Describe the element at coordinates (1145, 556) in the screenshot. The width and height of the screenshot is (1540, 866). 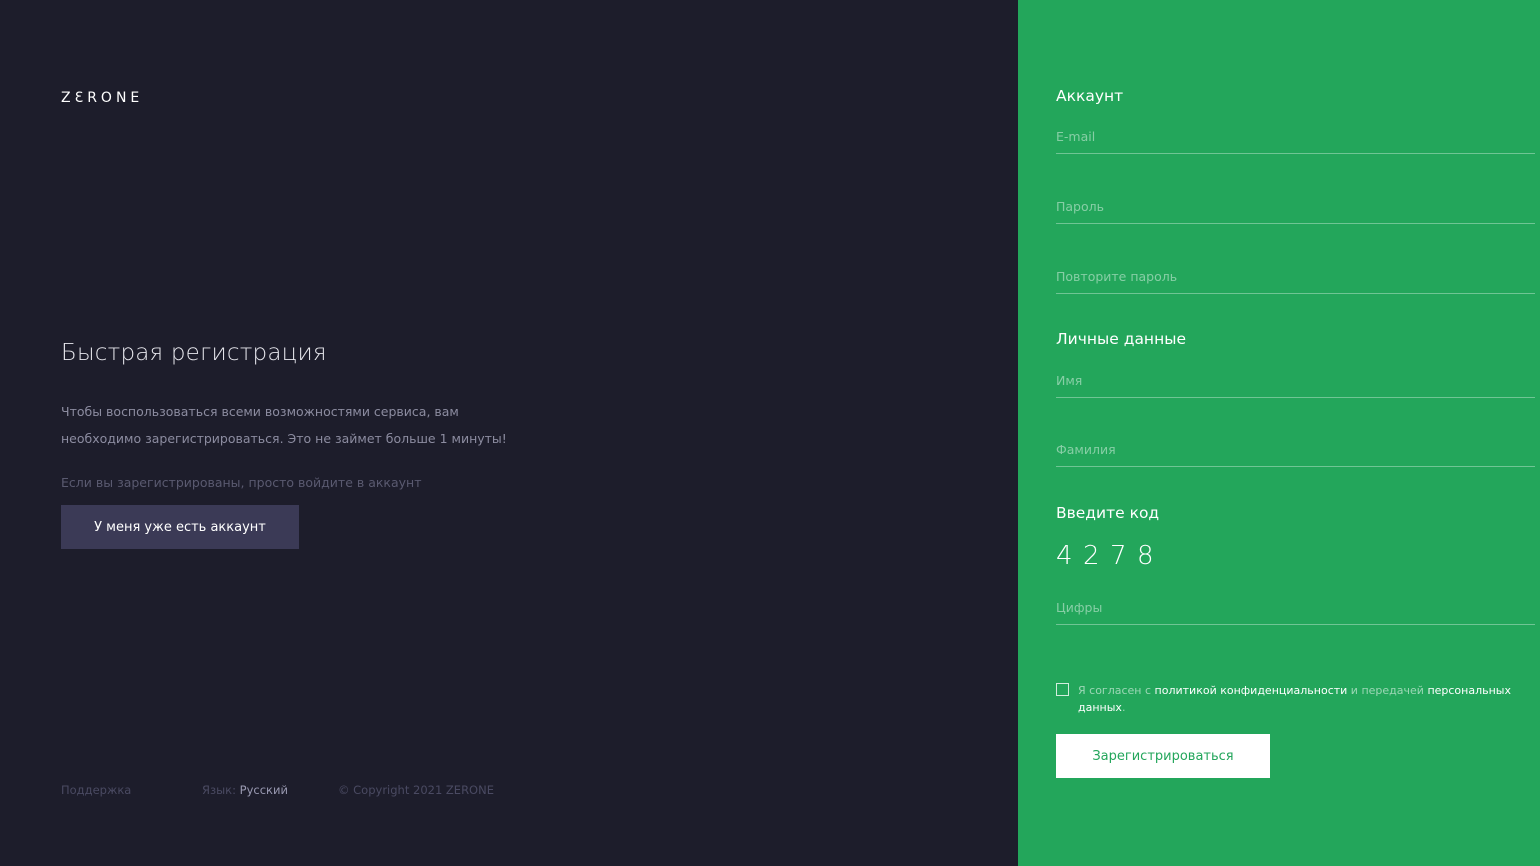
I see `code-digit: 8` at that location.